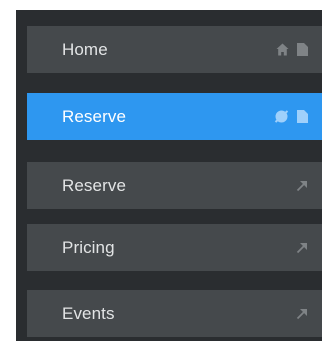 This screenshot has height=341, width=322. I want to click on nav-item-reserve: Reserve, so click(174, 185).